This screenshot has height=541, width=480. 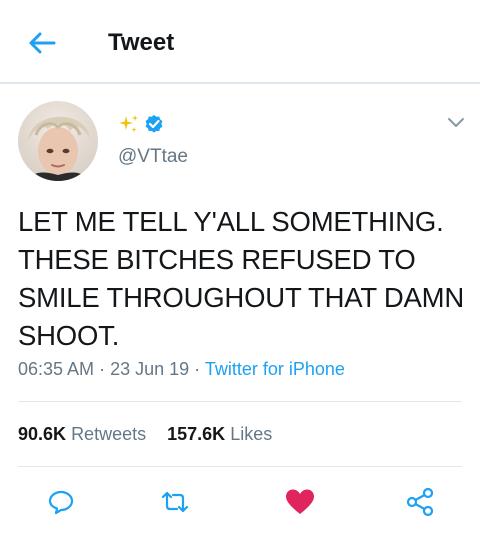 I want to click on back-button, so click(x=42, y=43).